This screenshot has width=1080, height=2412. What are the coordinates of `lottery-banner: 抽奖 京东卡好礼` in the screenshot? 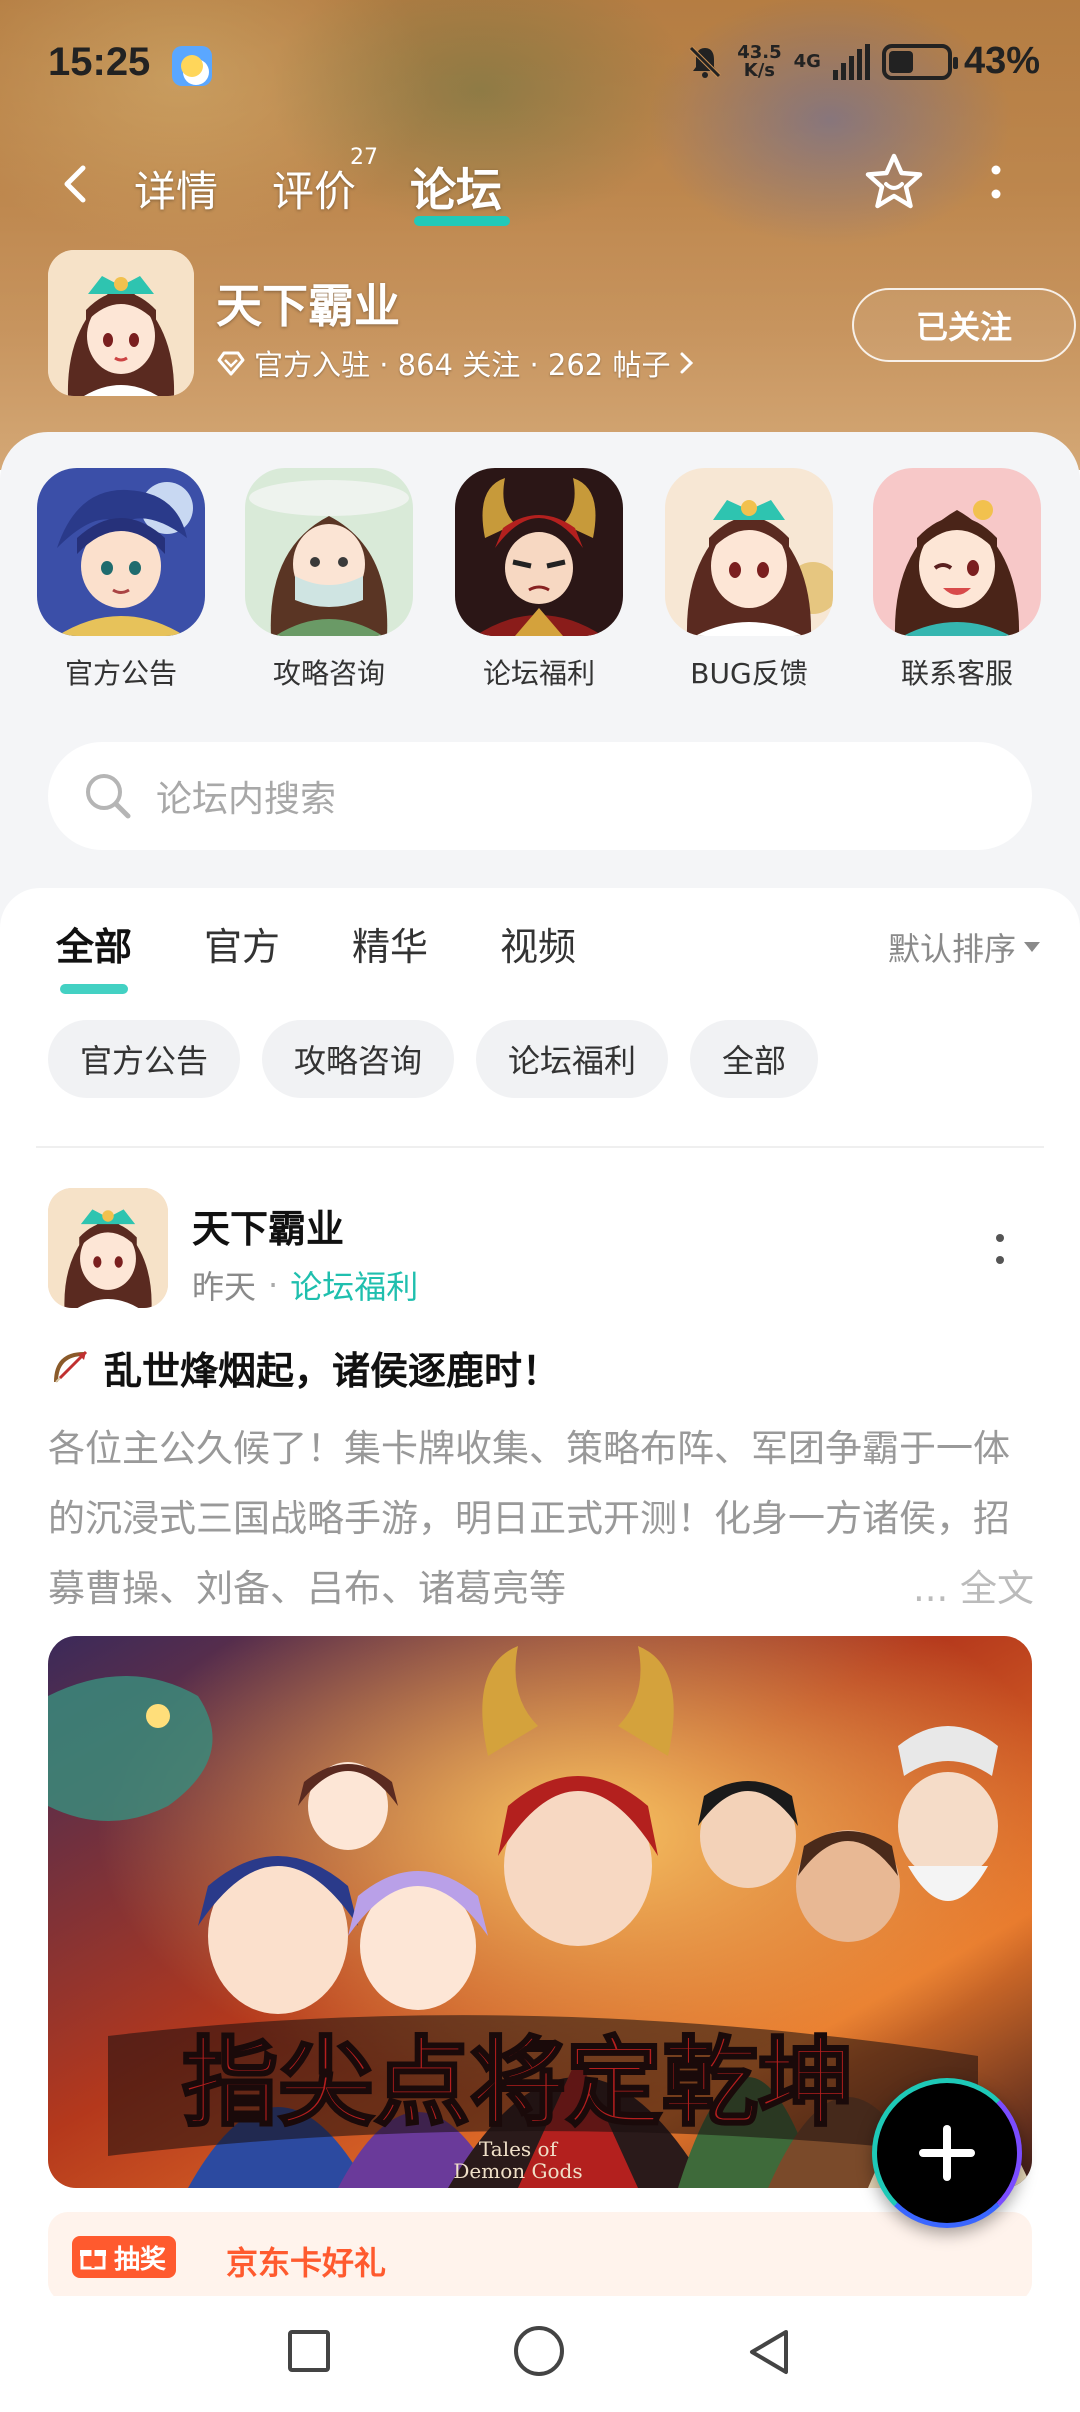 It's located at (540, 2257).